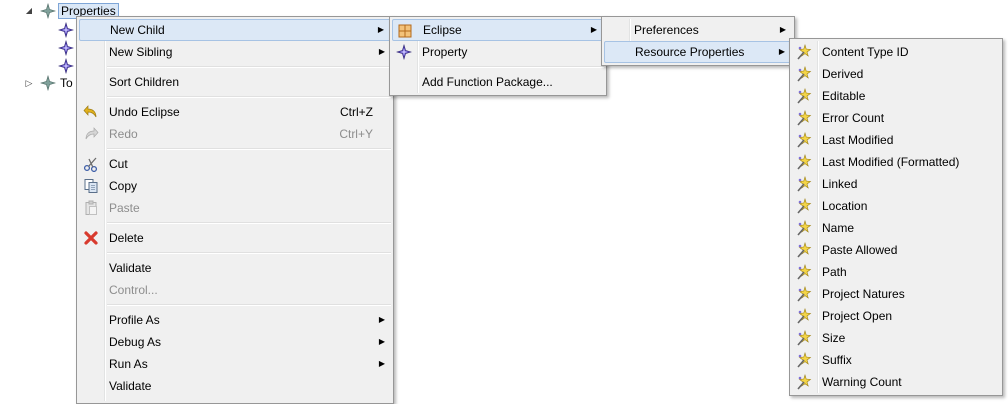 This screenshot has width=1008, height=404. What do you see at coordinates (896, 382) in the screenshot?
I see `menu-item-warning-count: Warning Count` at bounding box center [896, 382].